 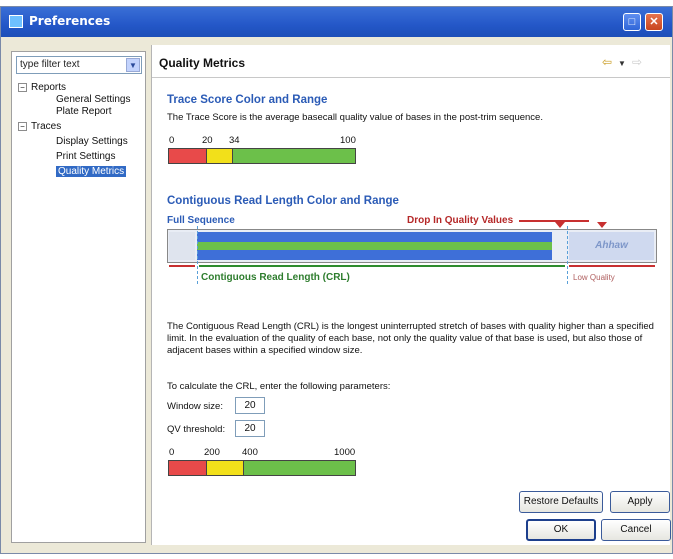 I want to click on preferences-icon, so click(x=16, y=21).